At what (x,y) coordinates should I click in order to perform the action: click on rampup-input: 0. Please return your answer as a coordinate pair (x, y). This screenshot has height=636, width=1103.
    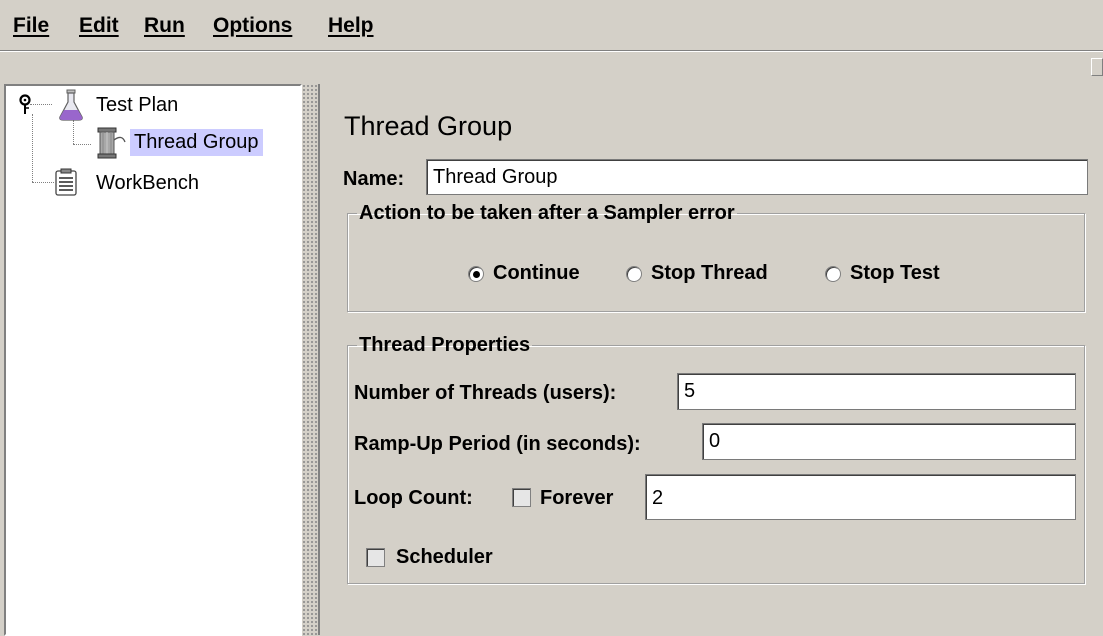
    Looking at the image, I should click on (889, 441).